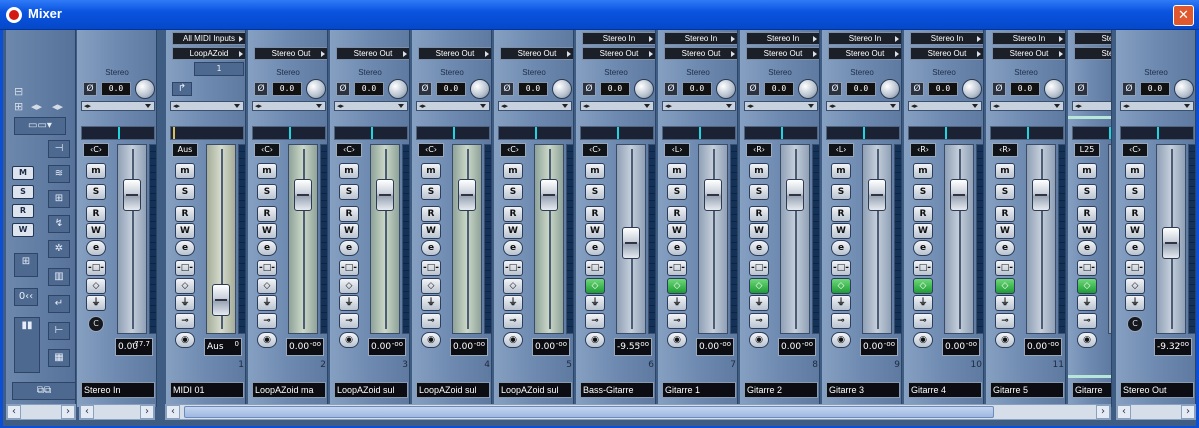 This screenshot has width=1199, height=428. What do you see at coordinates (41, 412) in the screenshot?
I see `left-scrollbar: ‹ ›` at bounding box center [41, 412].